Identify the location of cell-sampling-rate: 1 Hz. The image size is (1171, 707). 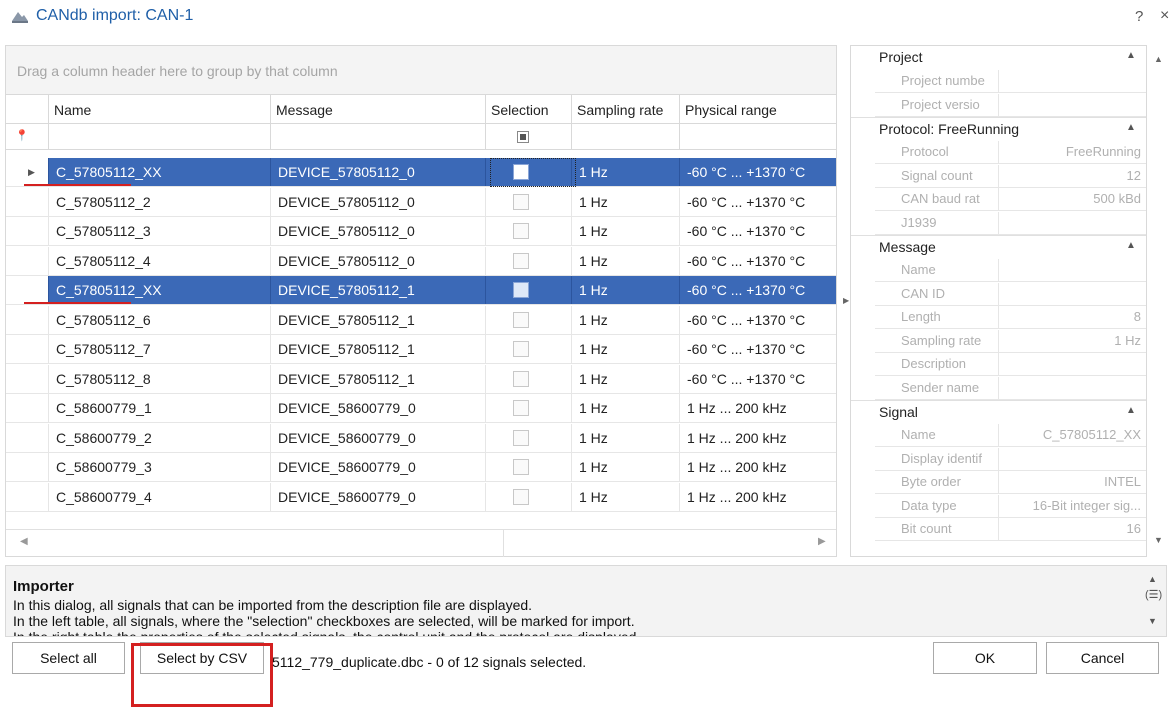
(626, 349).